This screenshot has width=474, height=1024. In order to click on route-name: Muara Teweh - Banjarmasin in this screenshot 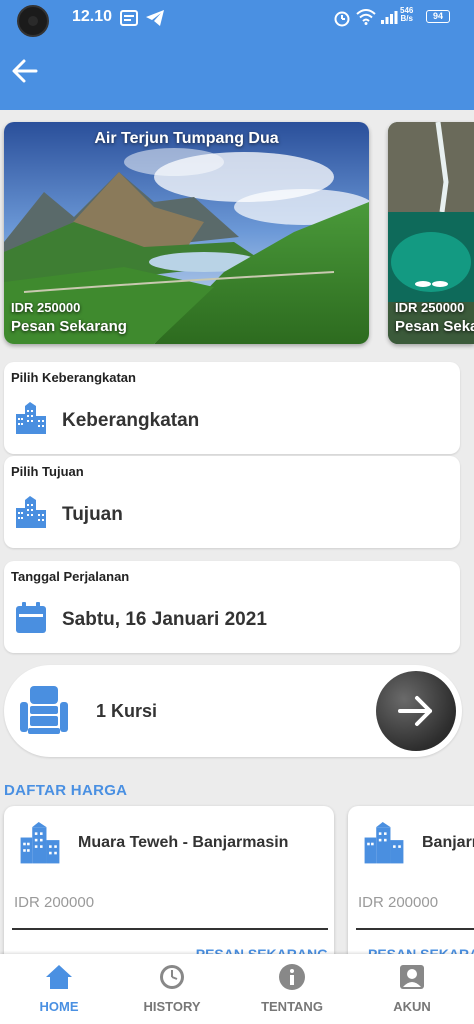, I will do `click(183, 842)`.